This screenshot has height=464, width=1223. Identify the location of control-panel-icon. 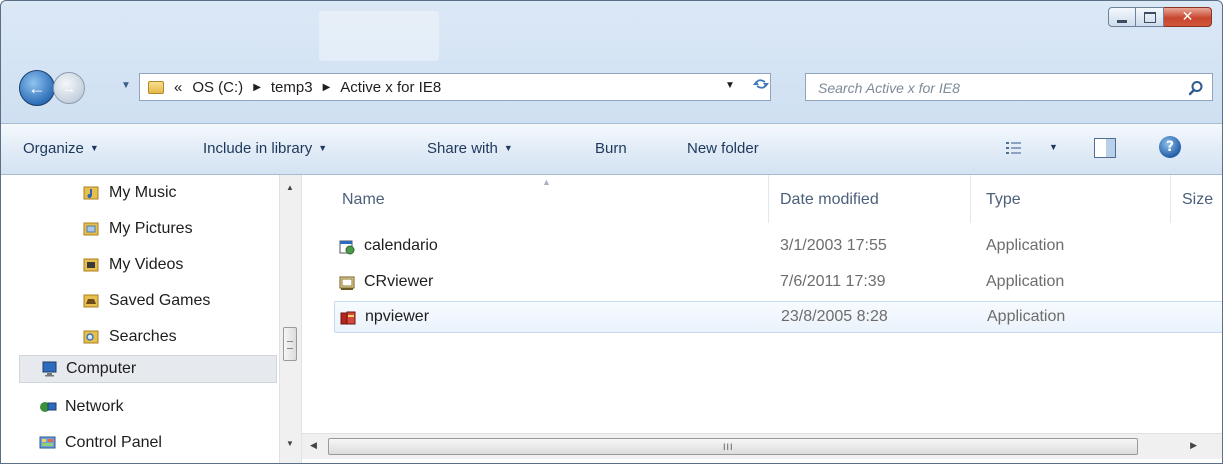
(47, 442).